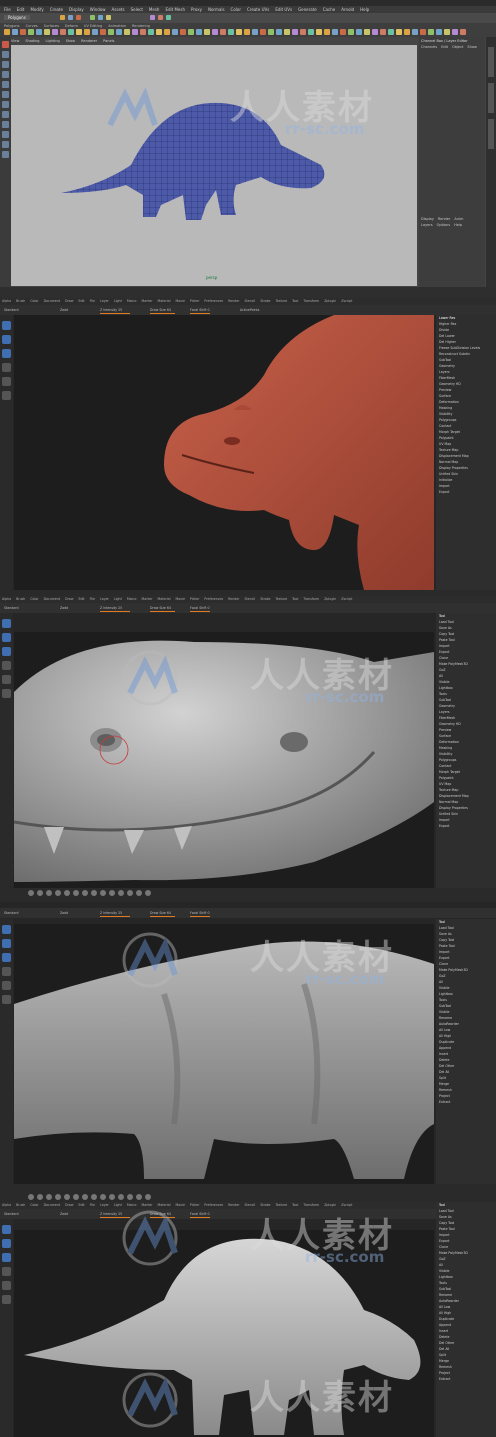  What do you see at coordinates (147, 301) in the screenshot?
I see `zbrush-menu-marker: Marker` at bounding box center [147, 301].